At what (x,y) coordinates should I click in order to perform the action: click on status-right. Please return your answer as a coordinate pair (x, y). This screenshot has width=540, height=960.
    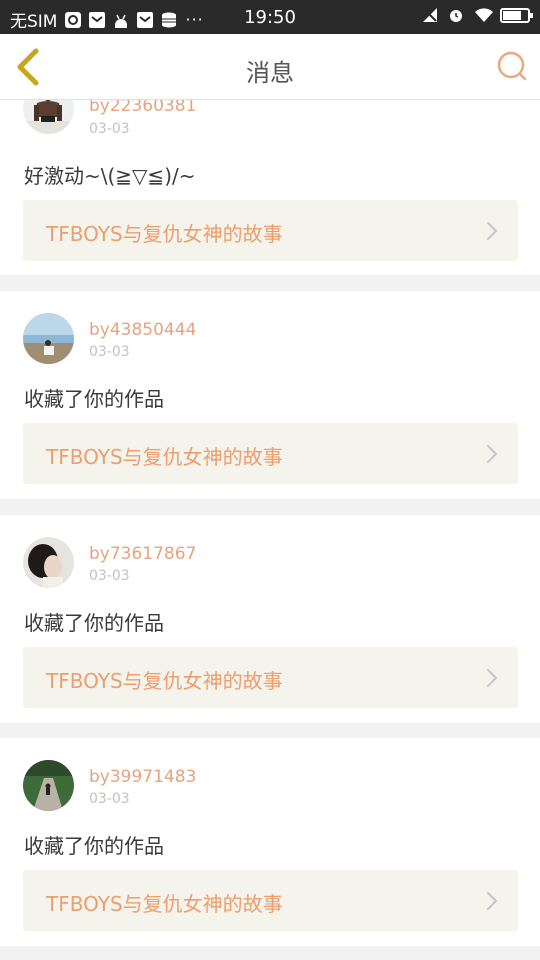
    Looking at the image, I should click on (477, 15).